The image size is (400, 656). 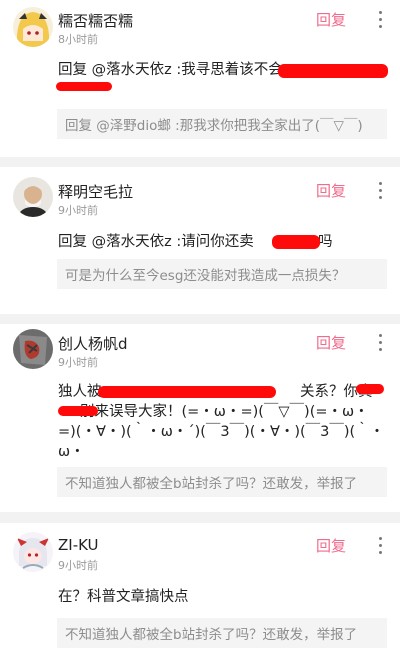 What do you see at coordinates (78, 39) in the screenshot?
I see `timestamp: 8小时前` at bounding box center [78, 39].